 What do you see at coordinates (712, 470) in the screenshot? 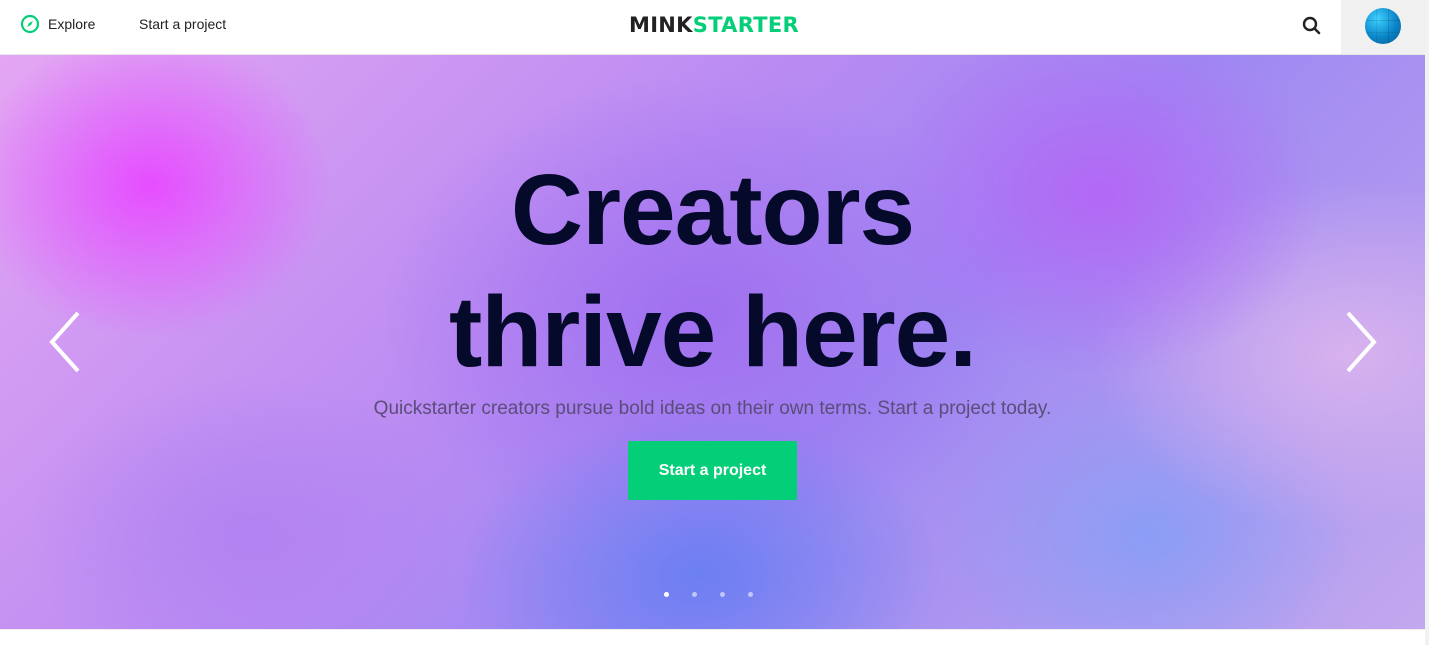
I see `start-project-button: Start a project` at bounding box center [712, 470].